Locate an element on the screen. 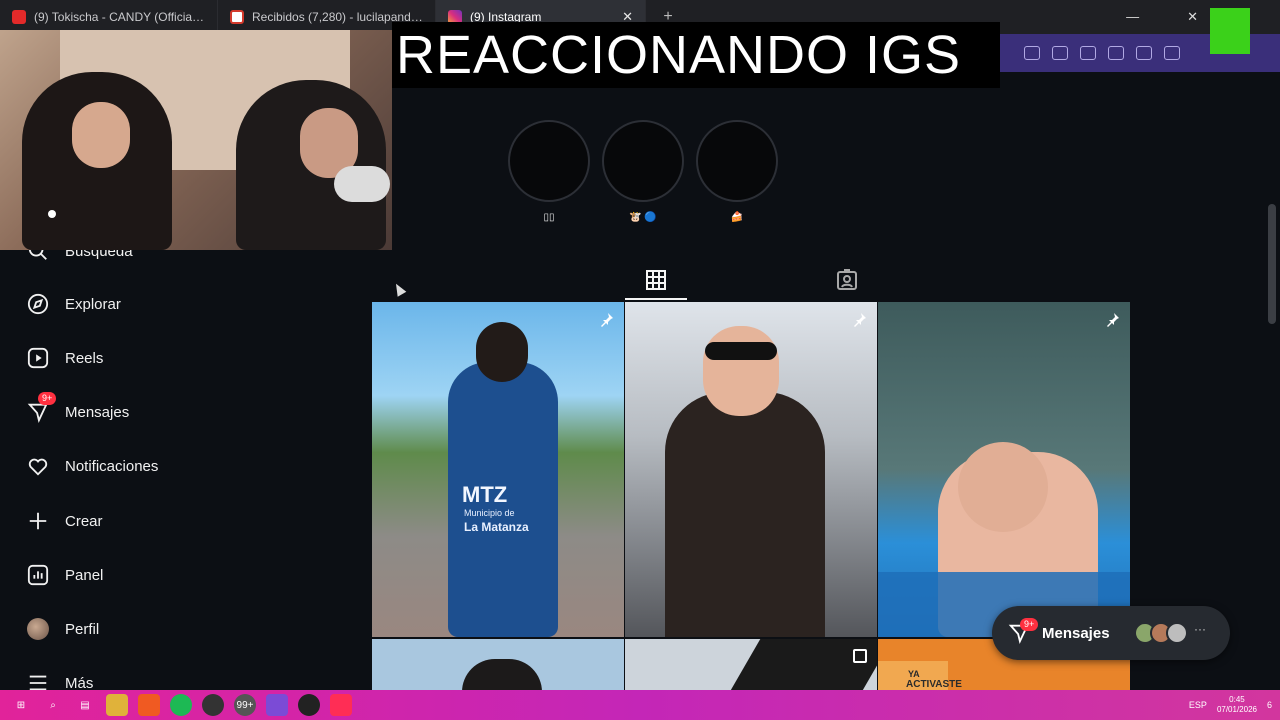  minimize-button: — is located at coordinates (1132, 17).